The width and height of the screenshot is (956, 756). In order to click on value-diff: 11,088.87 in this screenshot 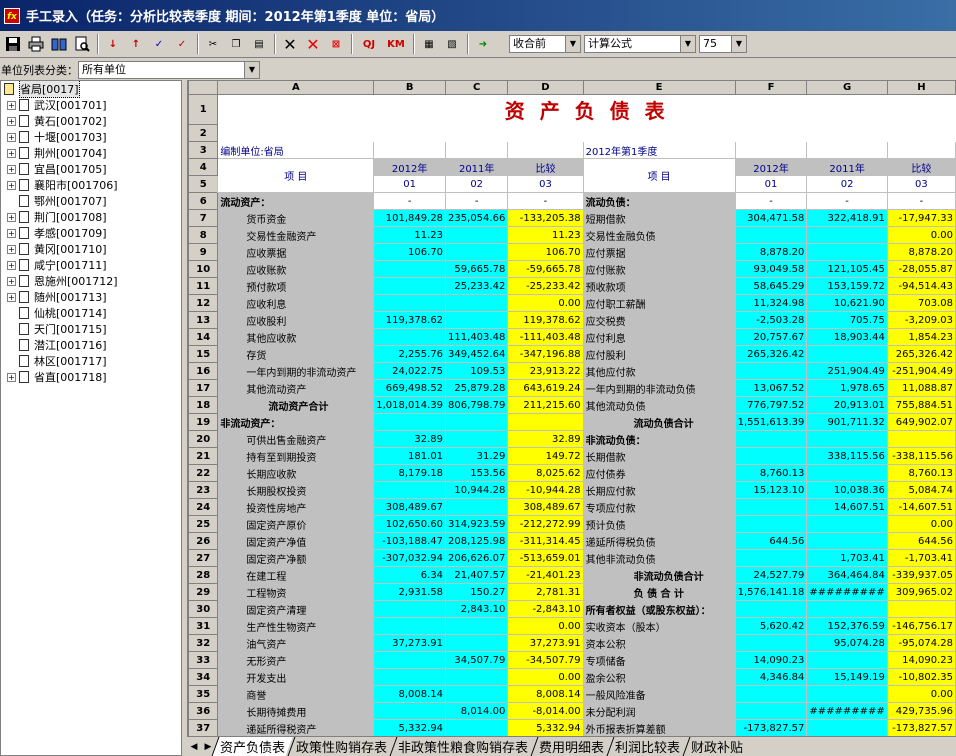, I will do `click(921, 388)`.